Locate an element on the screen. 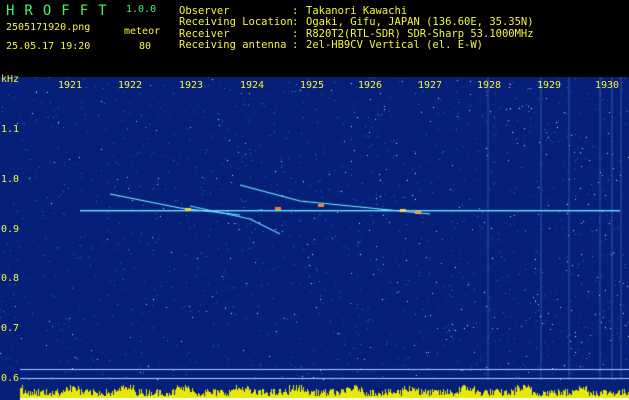 The width and height of the screenshot is (629, 400). app-name: HROFFT is located at coordinates (61, 11).